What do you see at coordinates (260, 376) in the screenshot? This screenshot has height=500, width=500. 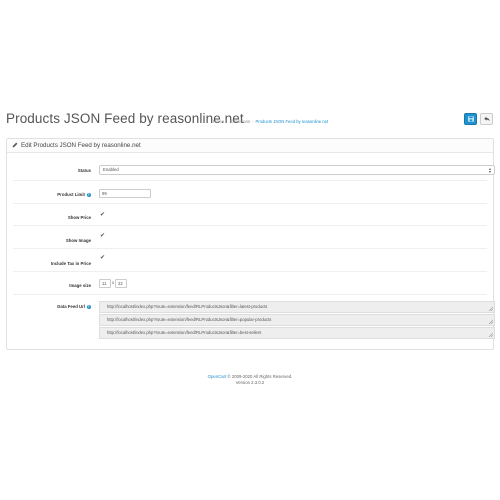 I see `copyright-text: © 2009-2020 All Rights Reserved.` at bounding box center [260, 376].